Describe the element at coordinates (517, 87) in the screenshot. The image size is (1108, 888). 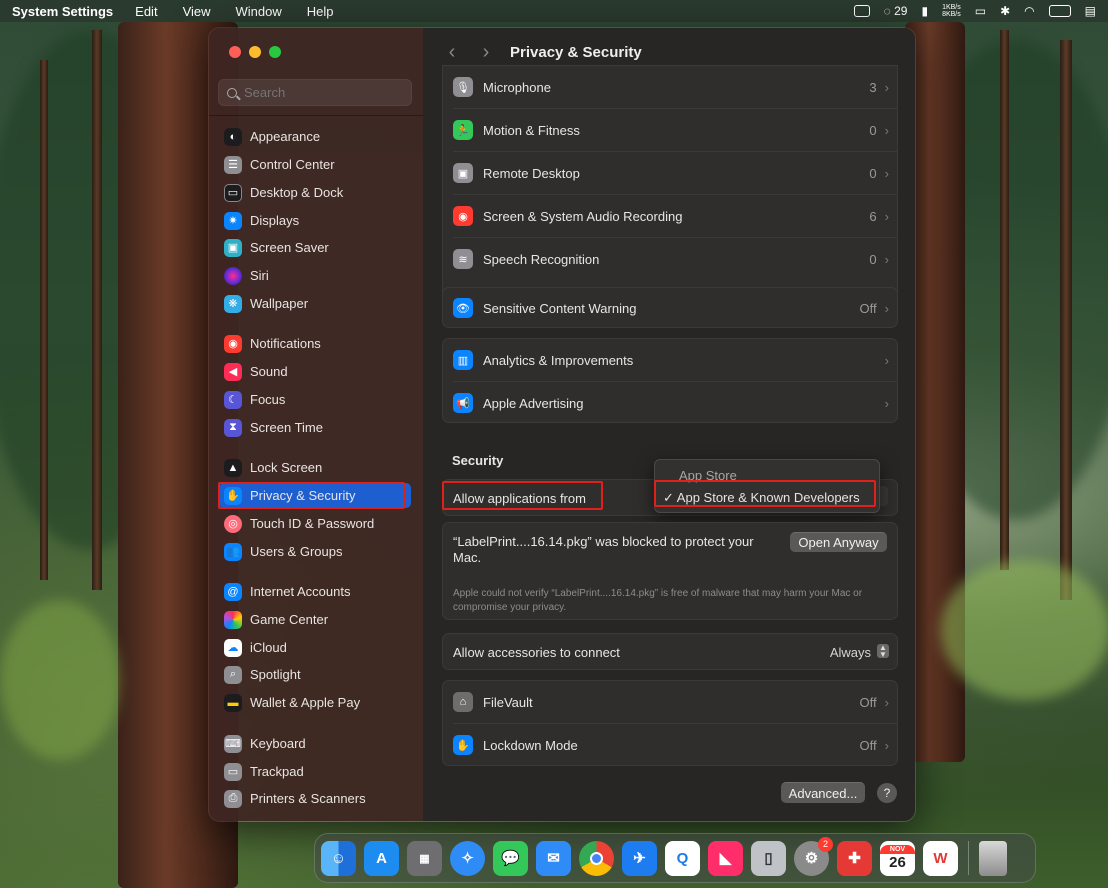
I see `row-label: Microphone` at that location.